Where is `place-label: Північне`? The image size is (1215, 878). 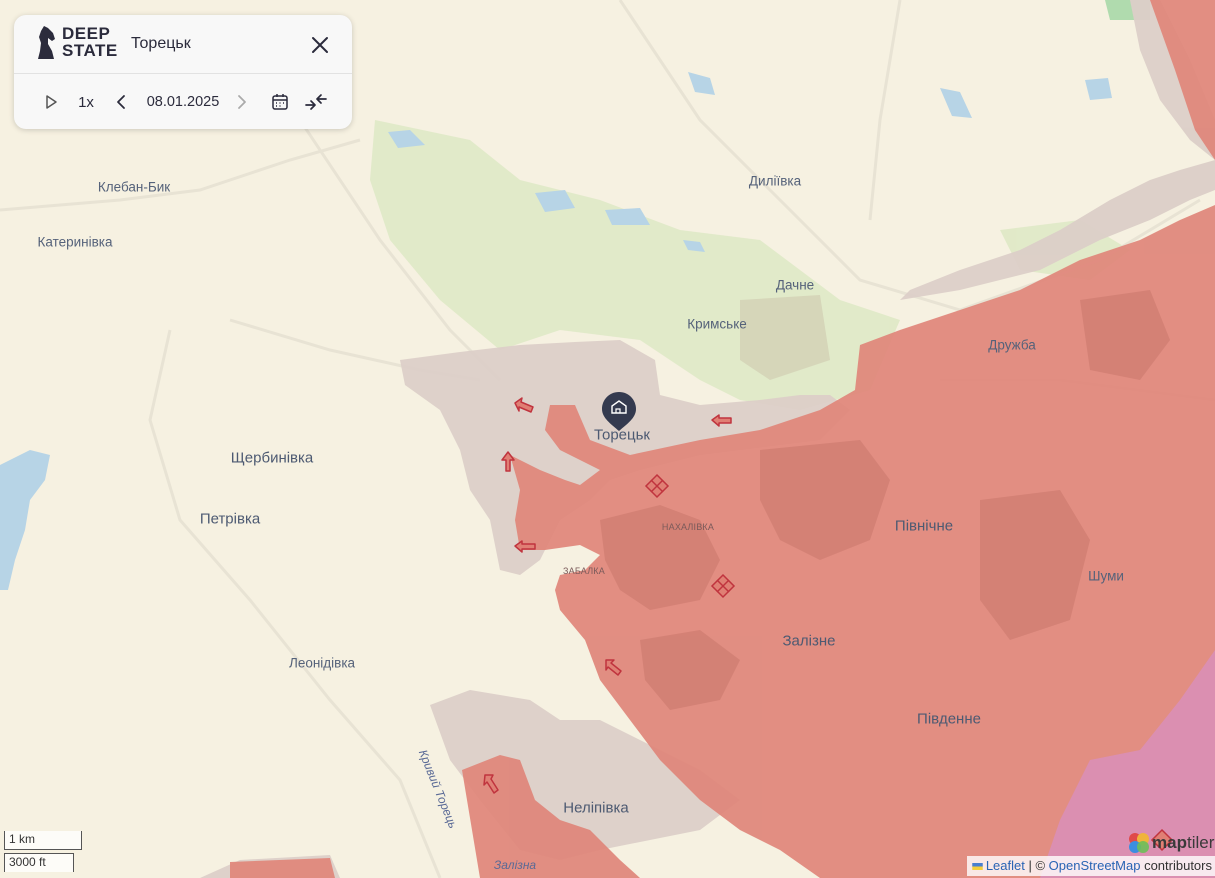
place-label: Північне is located at coordinates (924, 526).